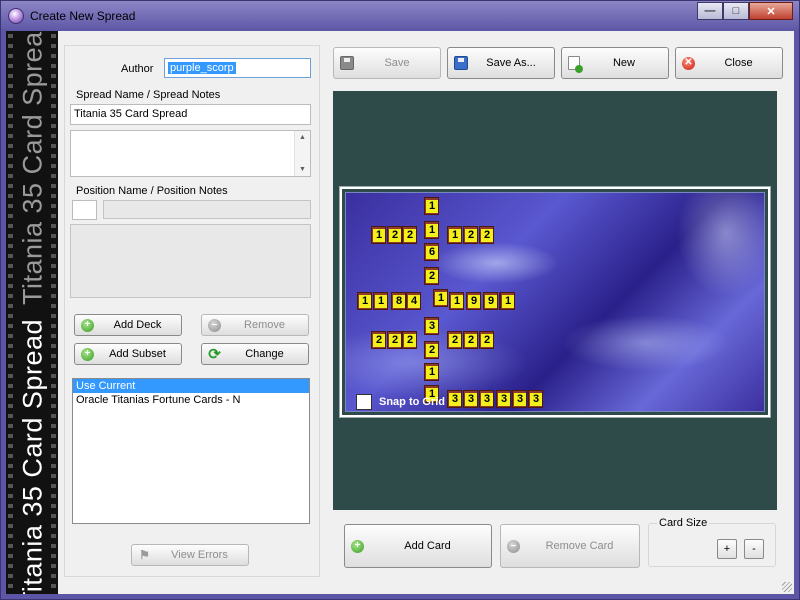 The width and height of the screenshot is (800, 600). I want to click on scroll-up-icon: ▲, so click(302, 137).